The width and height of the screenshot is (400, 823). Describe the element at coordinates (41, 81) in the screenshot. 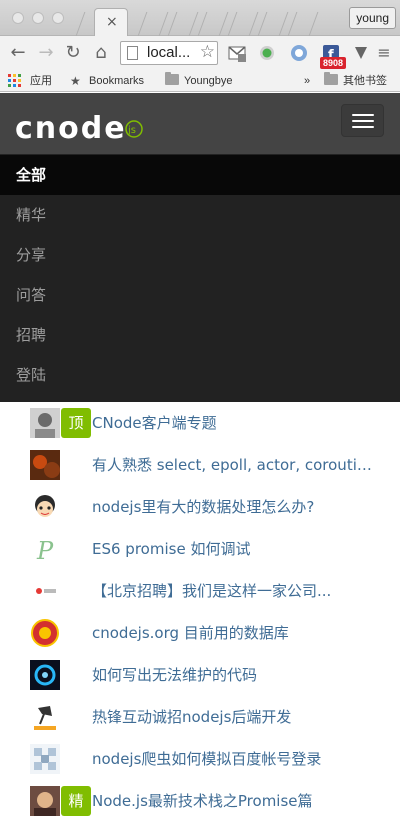

I see `bookmark-apps: 应用` at that location.